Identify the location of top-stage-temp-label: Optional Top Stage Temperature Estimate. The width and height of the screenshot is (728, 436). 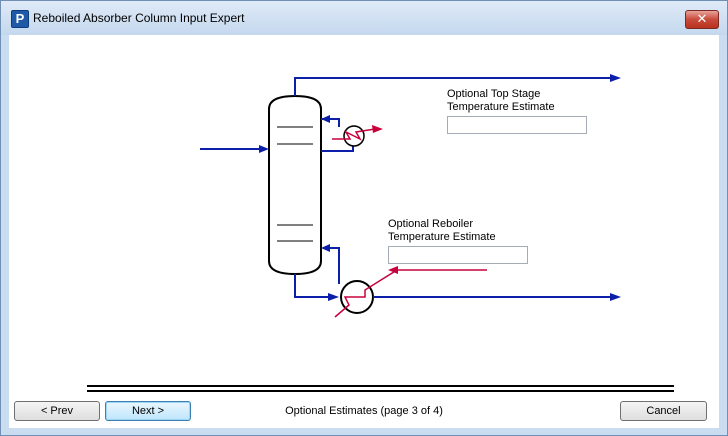
(501, 100).